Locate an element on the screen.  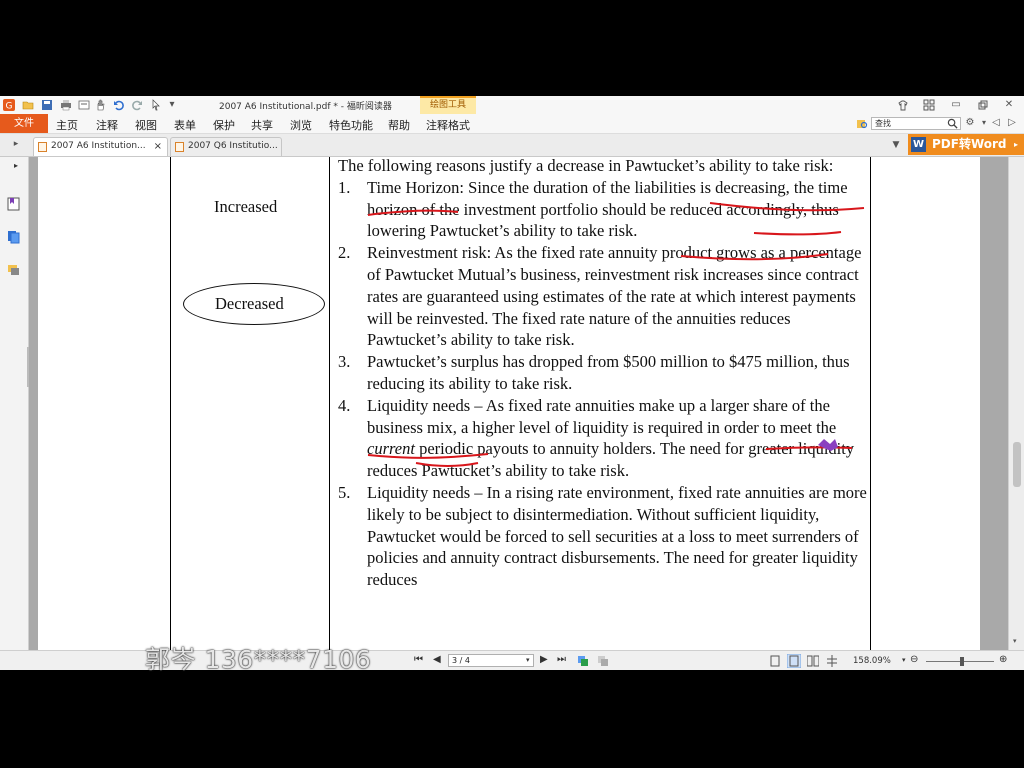
first-page-icon: ⏮ is located at coordinates (418, 659).